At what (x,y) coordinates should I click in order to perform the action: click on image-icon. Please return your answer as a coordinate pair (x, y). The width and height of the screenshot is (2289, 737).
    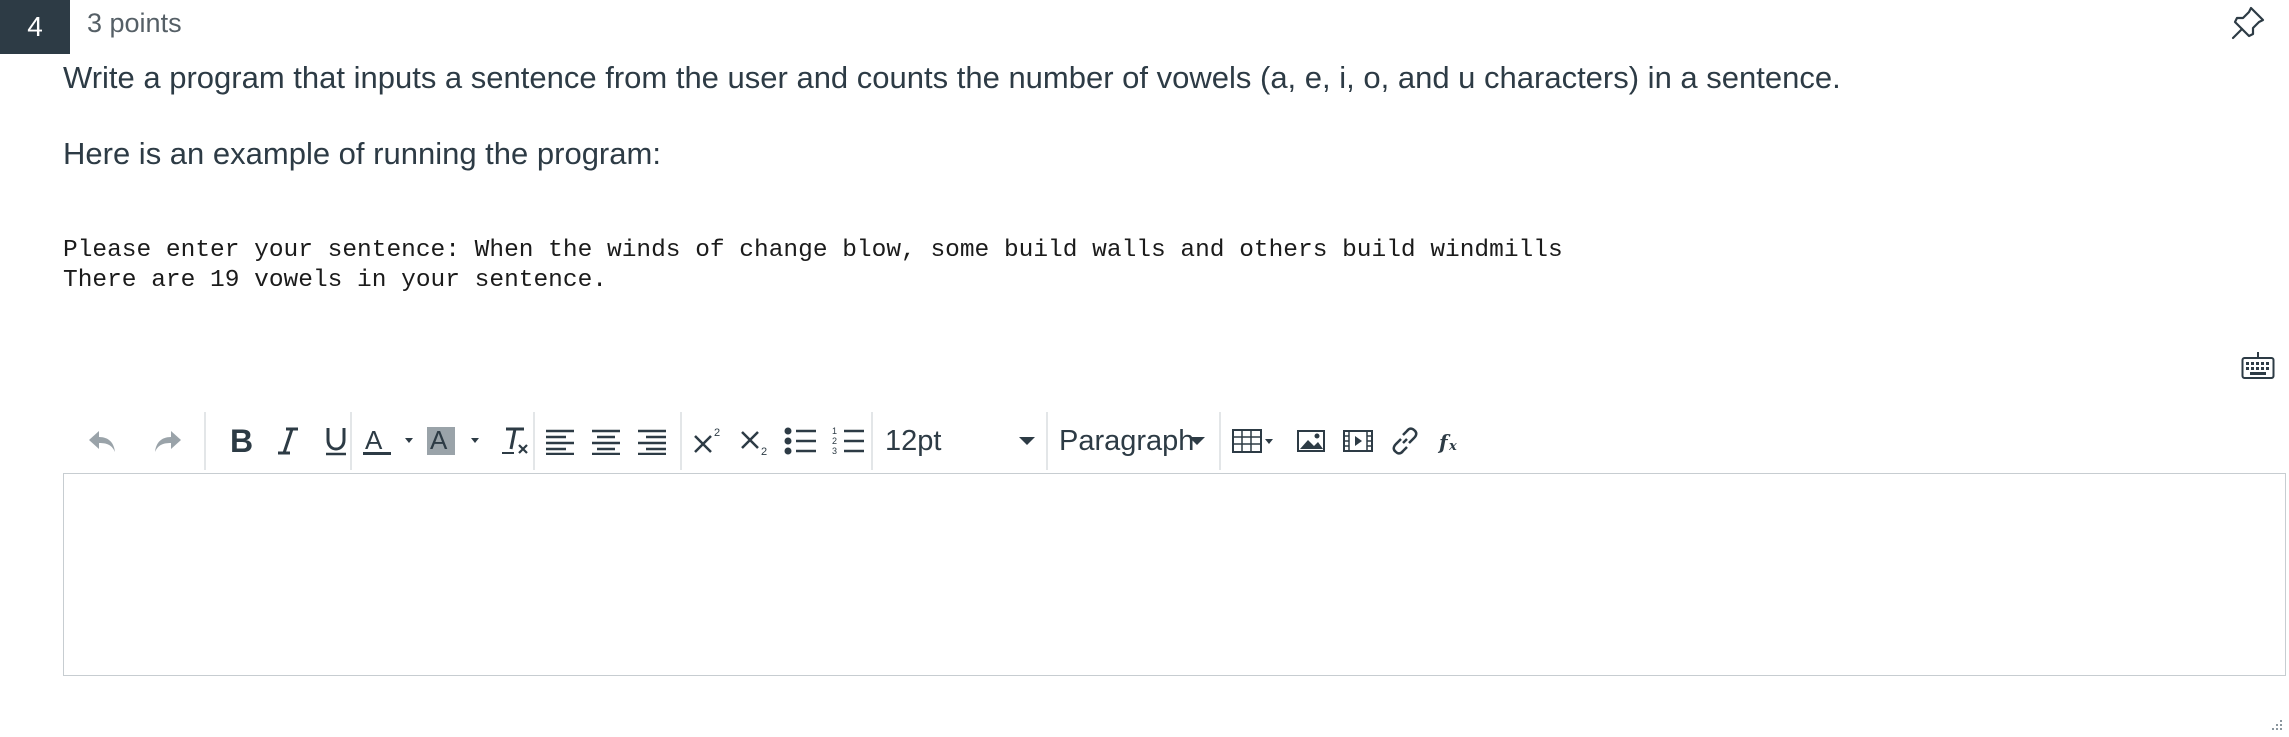
    Looking at the image, I should click on (1311, 441).